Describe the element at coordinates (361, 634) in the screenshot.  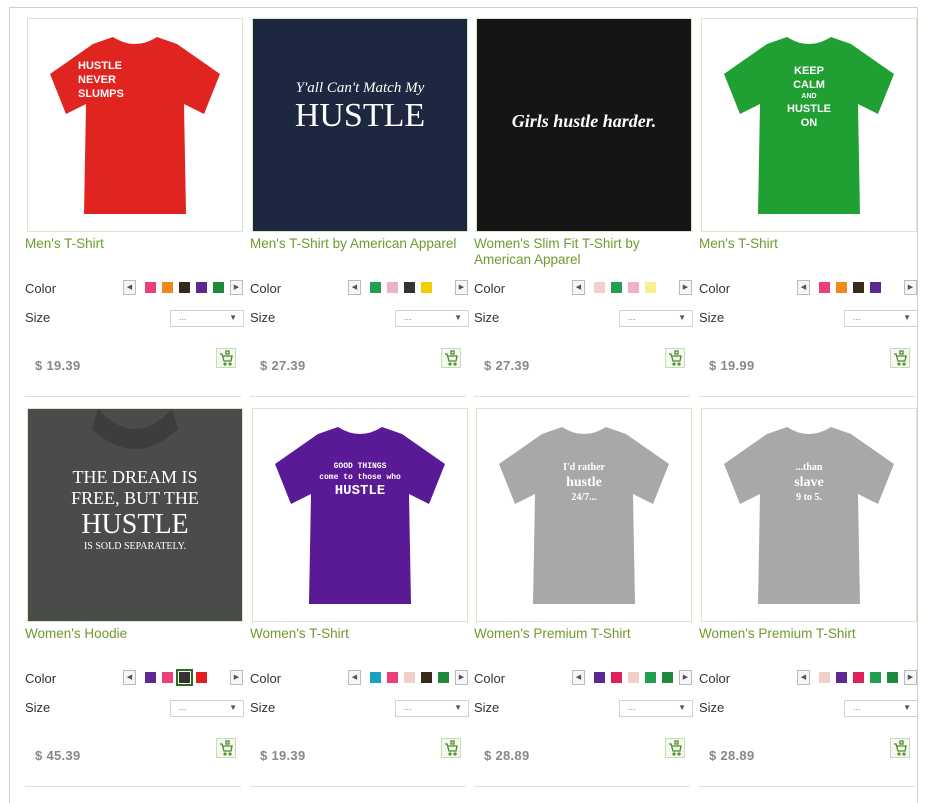
I see `product-title-link: Women's T-Shirt` at that location.